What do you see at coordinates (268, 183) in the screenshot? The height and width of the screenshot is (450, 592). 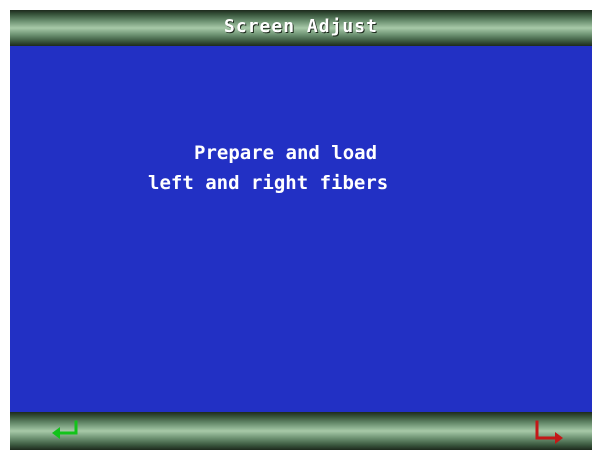 I see `instruction-line-2: left and right fibers` at bounding box center [268, 183].